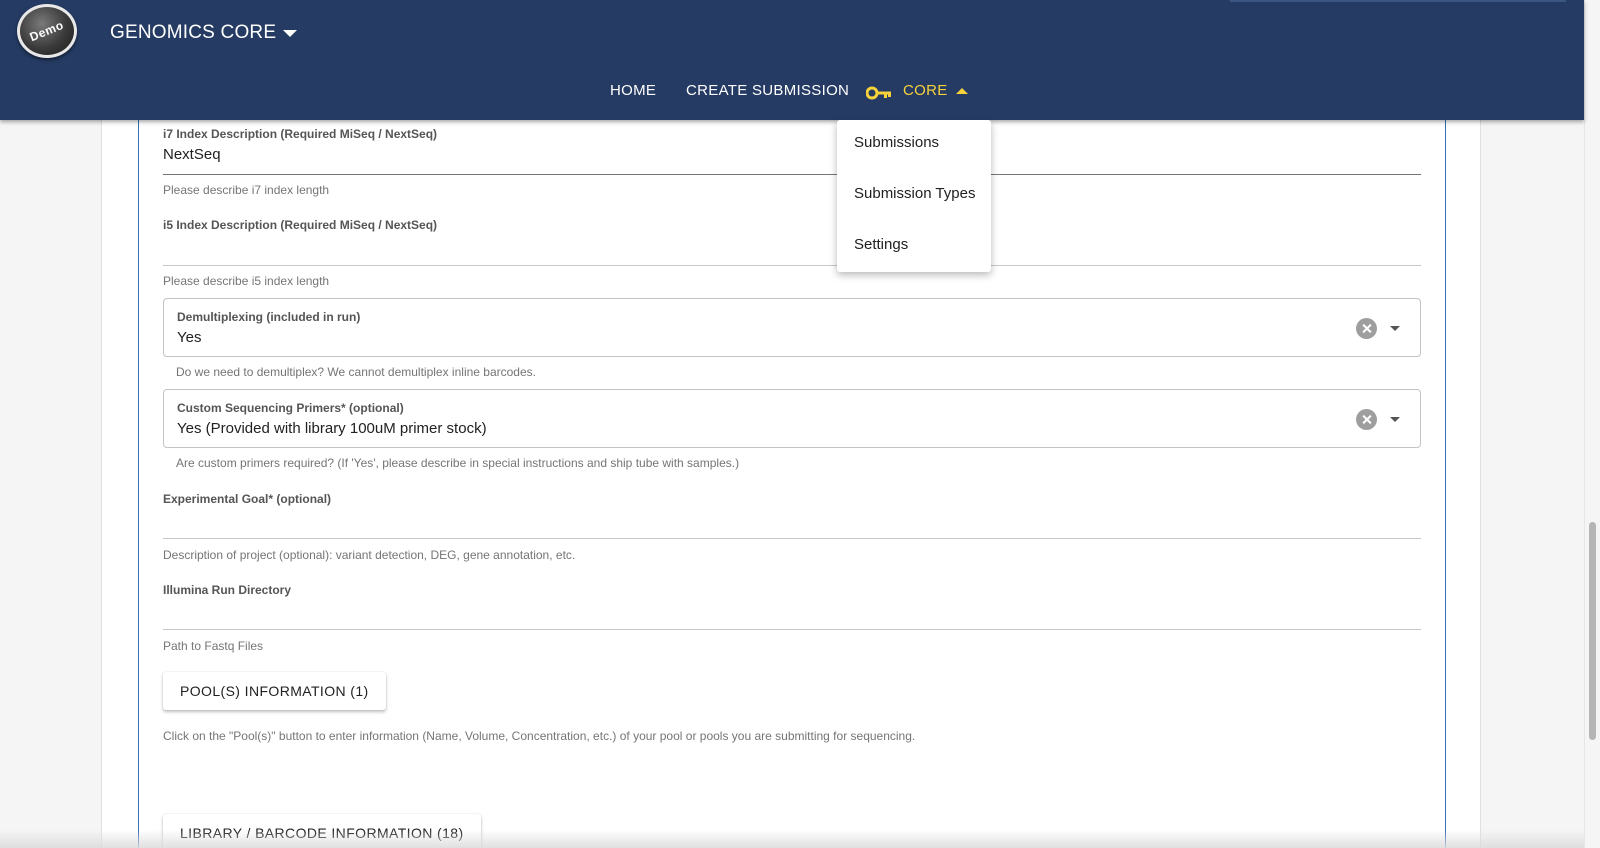 This screenshot has height=848, width=1600. Describe the element at coordinates (792, 538) in the screenshot. I see `experimental-goal-underline` at that location.